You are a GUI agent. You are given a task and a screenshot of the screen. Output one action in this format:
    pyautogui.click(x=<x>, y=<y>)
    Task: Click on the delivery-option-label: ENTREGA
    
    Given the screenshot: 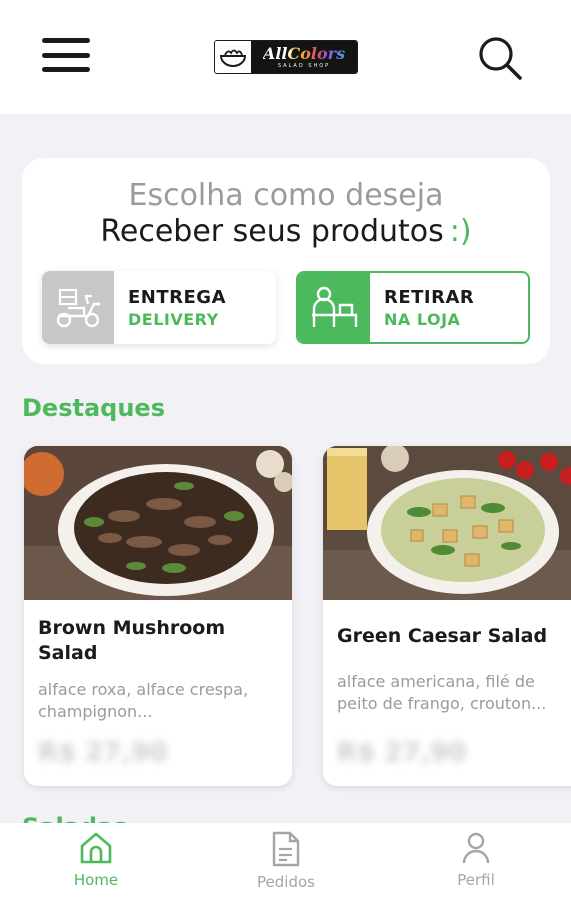 What is the action you would take?
    pyautogui.click(x=177, y=297)
    